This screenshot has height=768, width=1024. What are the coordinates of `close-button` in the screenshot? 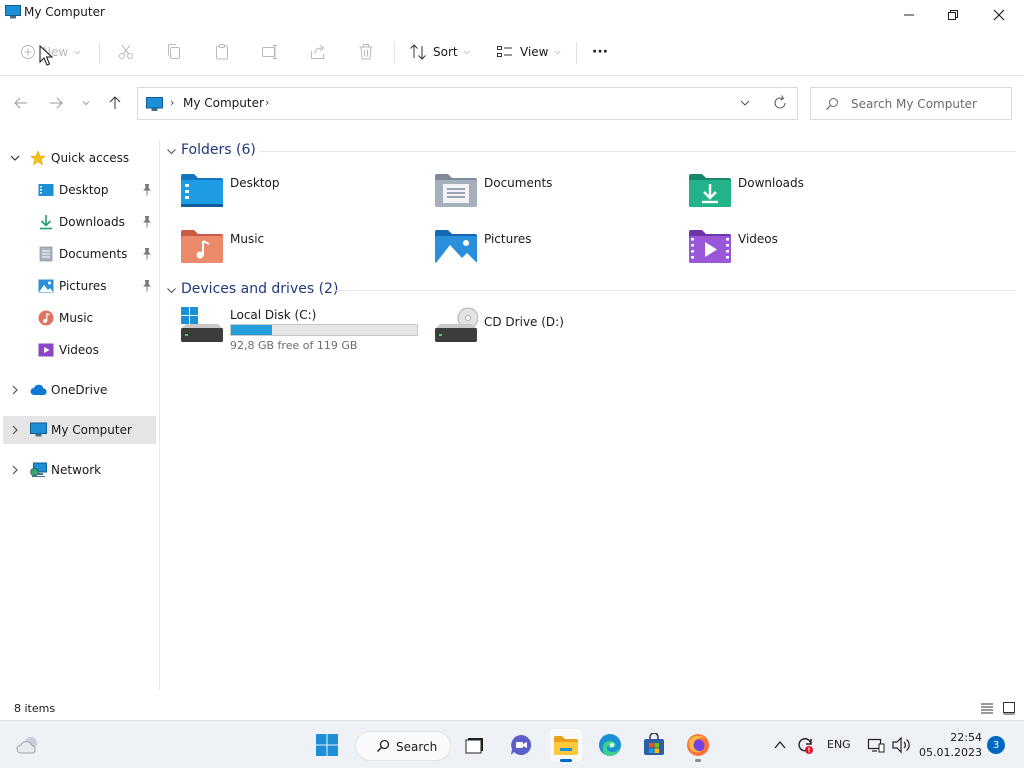 It's located at (999, 15).